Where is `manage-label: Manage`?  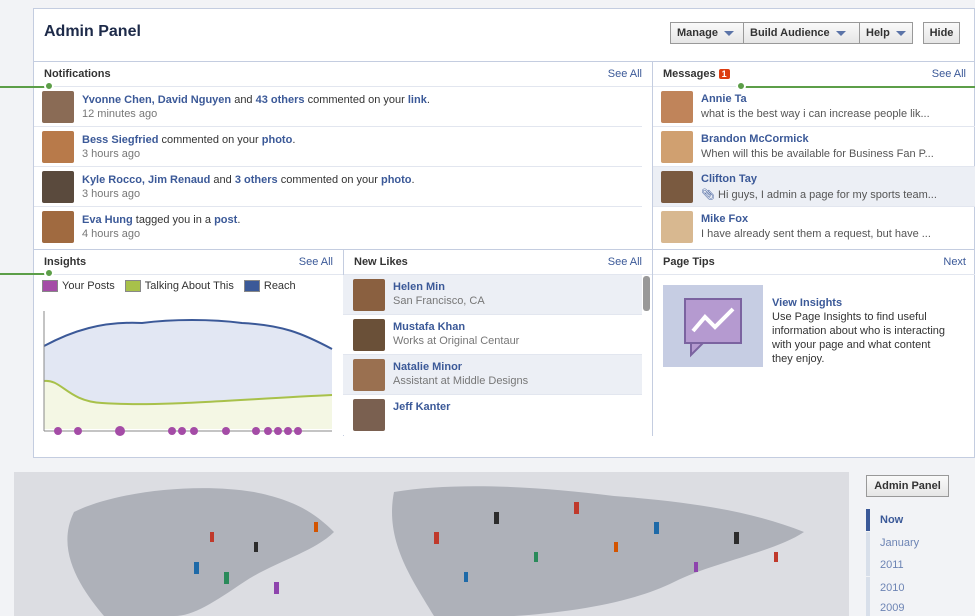 manage-label: Manage is located at coordinates (697, 33).